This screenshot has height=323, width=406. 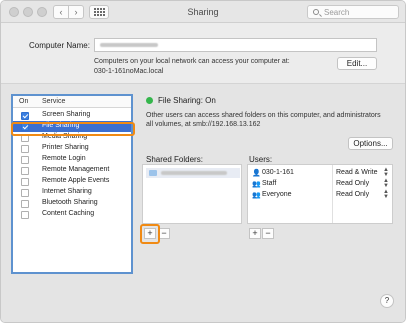 I want to click on file-sharing-highlight, so click(x=73, y=129).